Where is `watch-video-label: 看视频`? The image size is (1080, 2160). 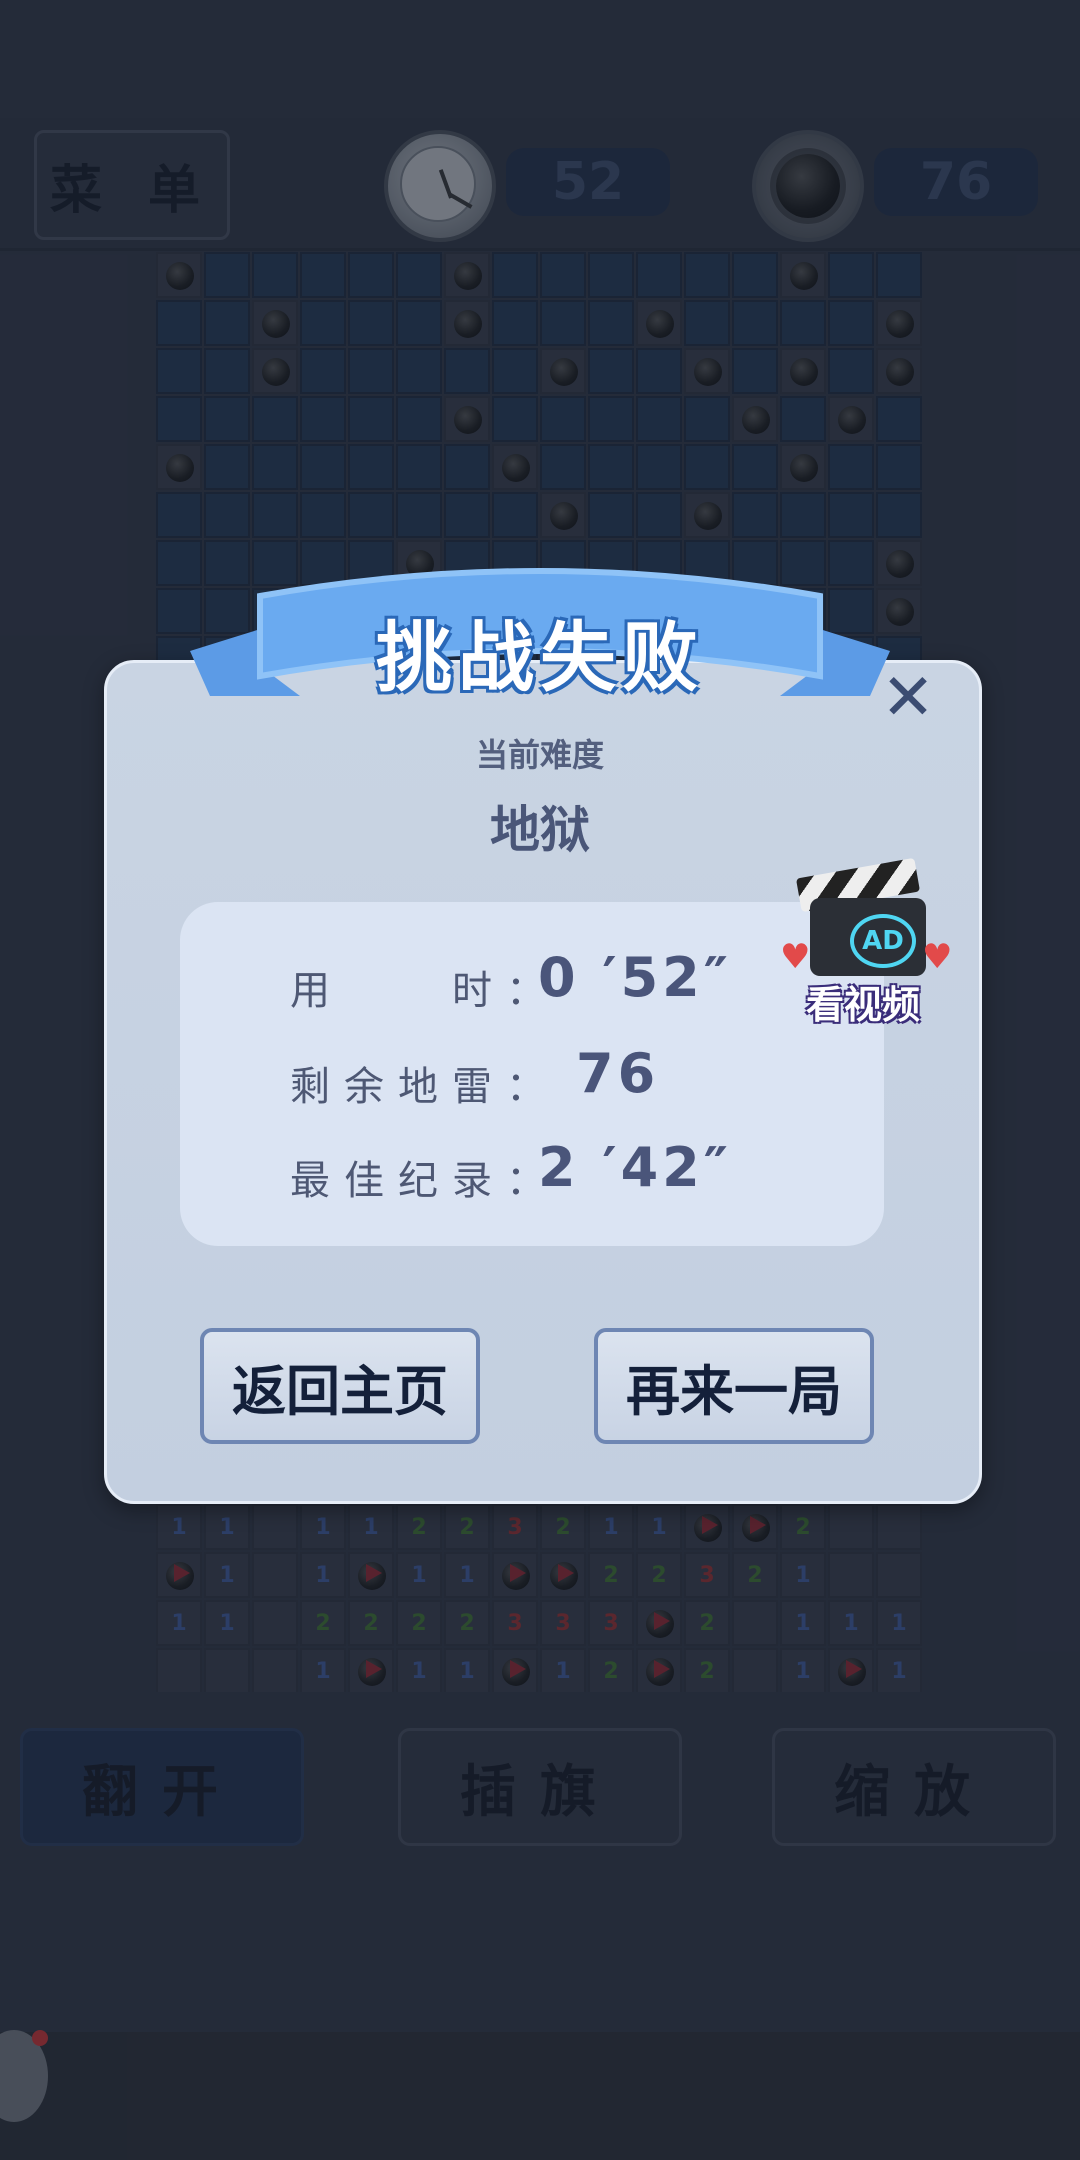
watch-video-label: 看视频 is located at coordinates (863, 1005).